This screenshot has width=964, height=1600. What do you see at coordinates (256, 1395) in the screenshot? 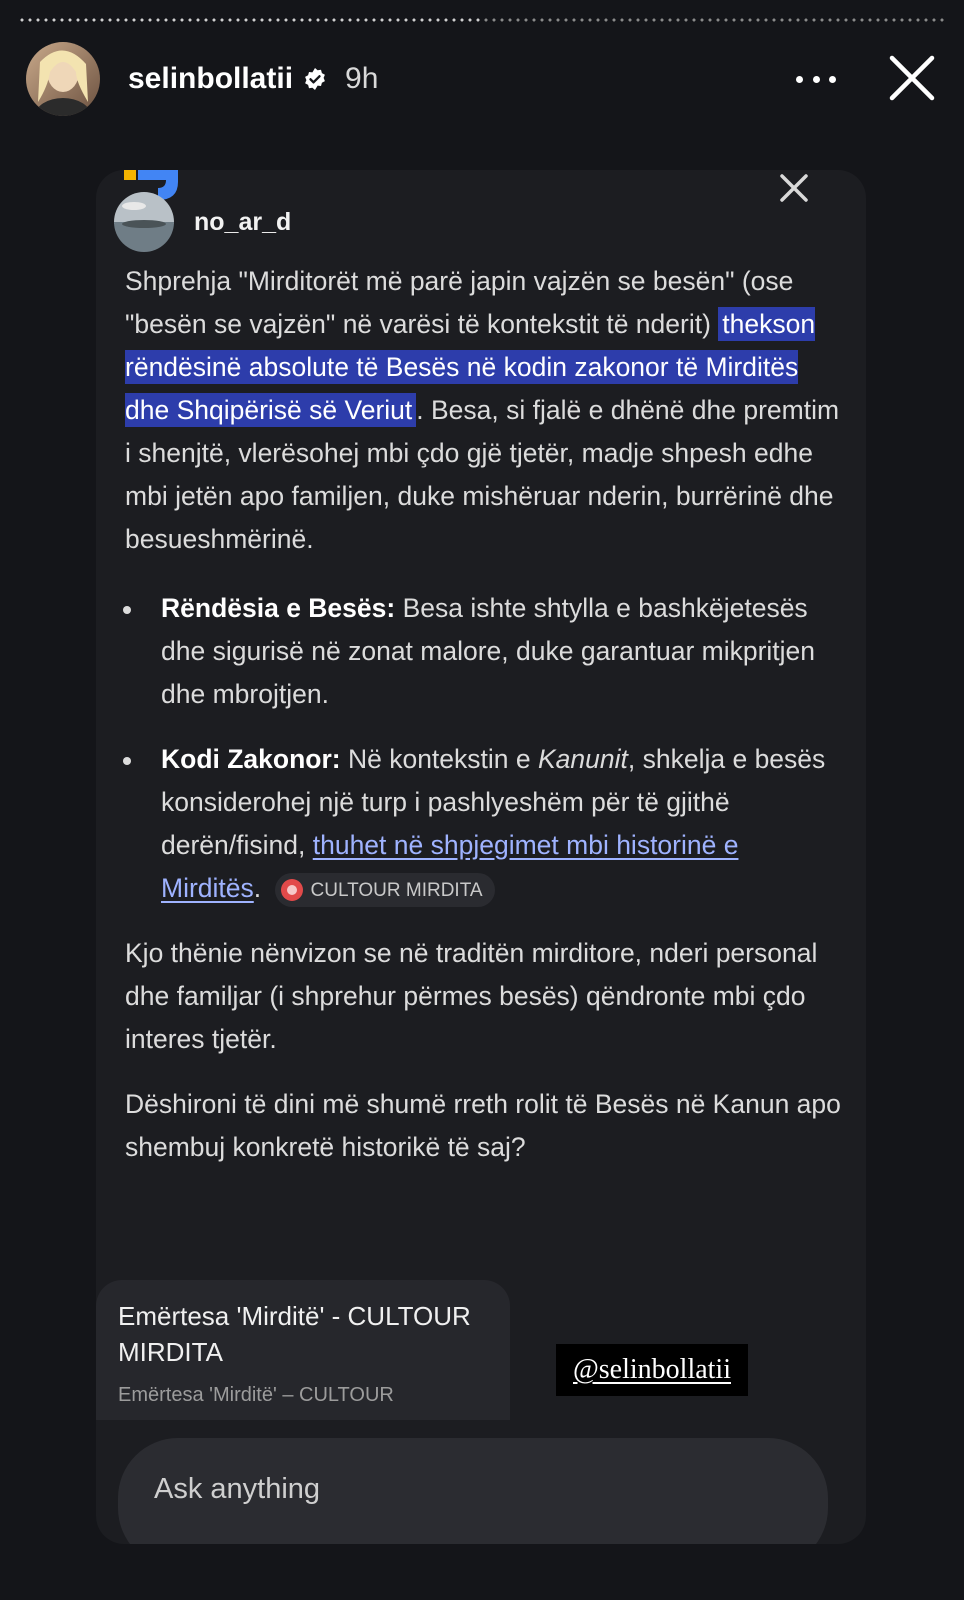
I see `source-subtitle: Emërtesa 'Mirditë' – CULTOUR` at bounding box center [256, 1395].